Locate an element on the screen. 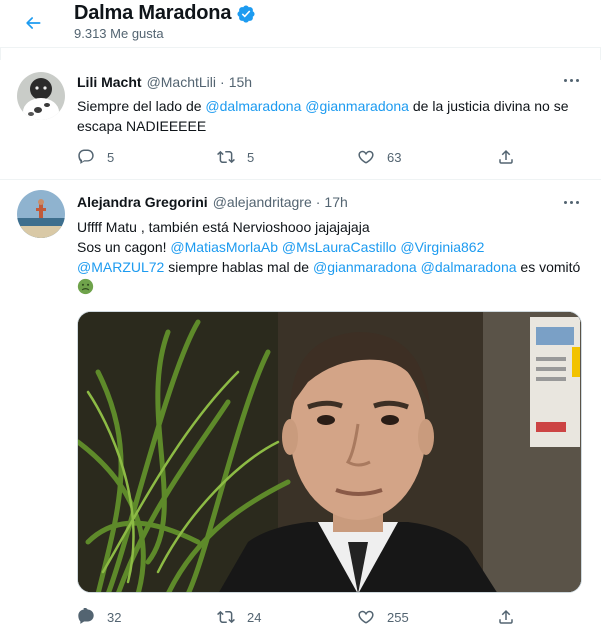  reply-button: 32 is located at coordinates (129, 617).